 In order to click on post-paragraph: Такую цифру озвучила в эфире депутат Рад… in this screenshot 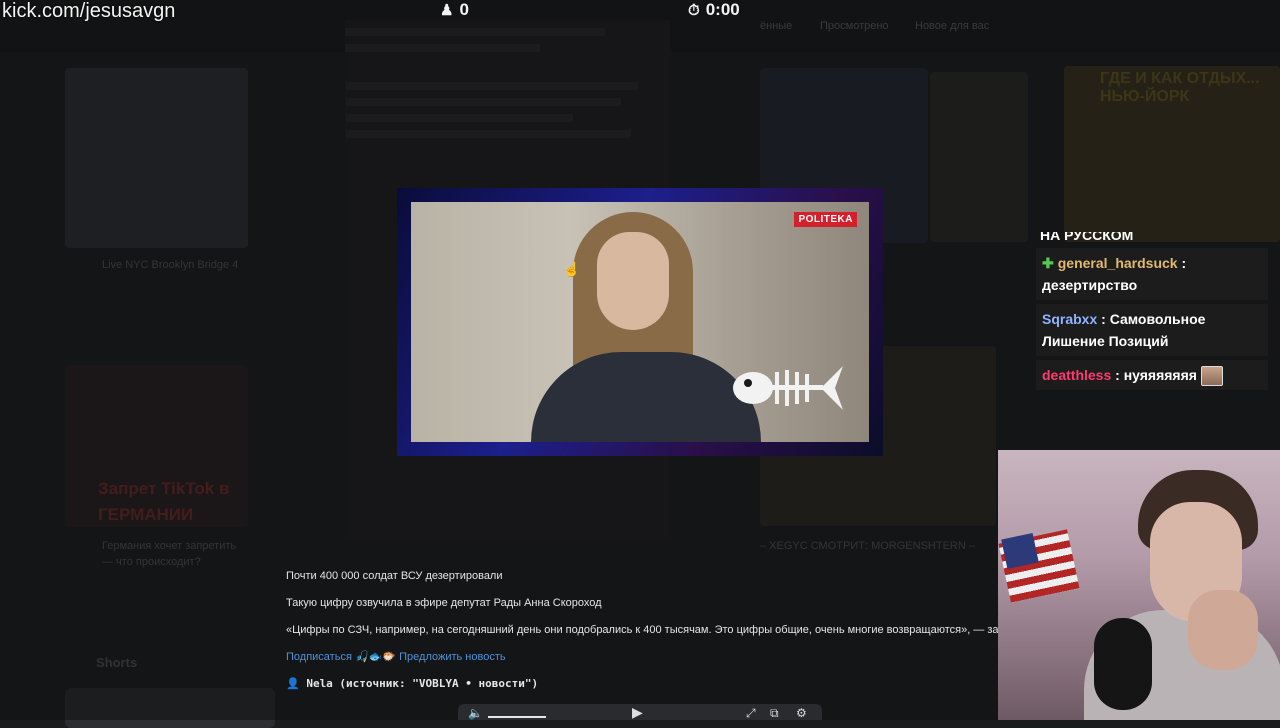, I will do `click(444, 603)`.